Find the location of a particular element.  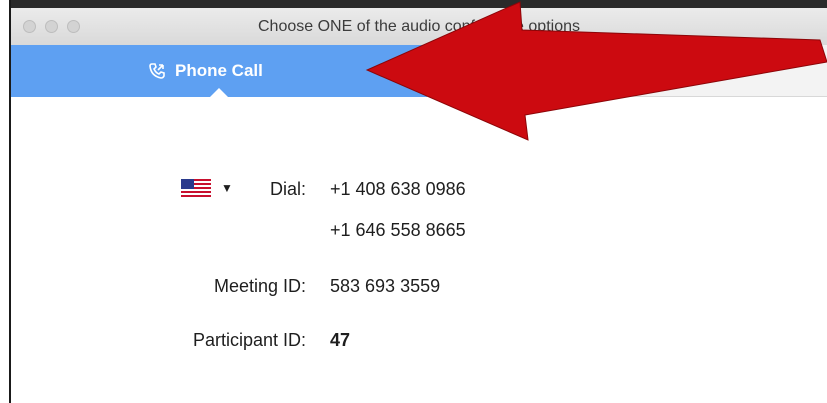

dial-label: Dial: is located at coordinates (287, 189).